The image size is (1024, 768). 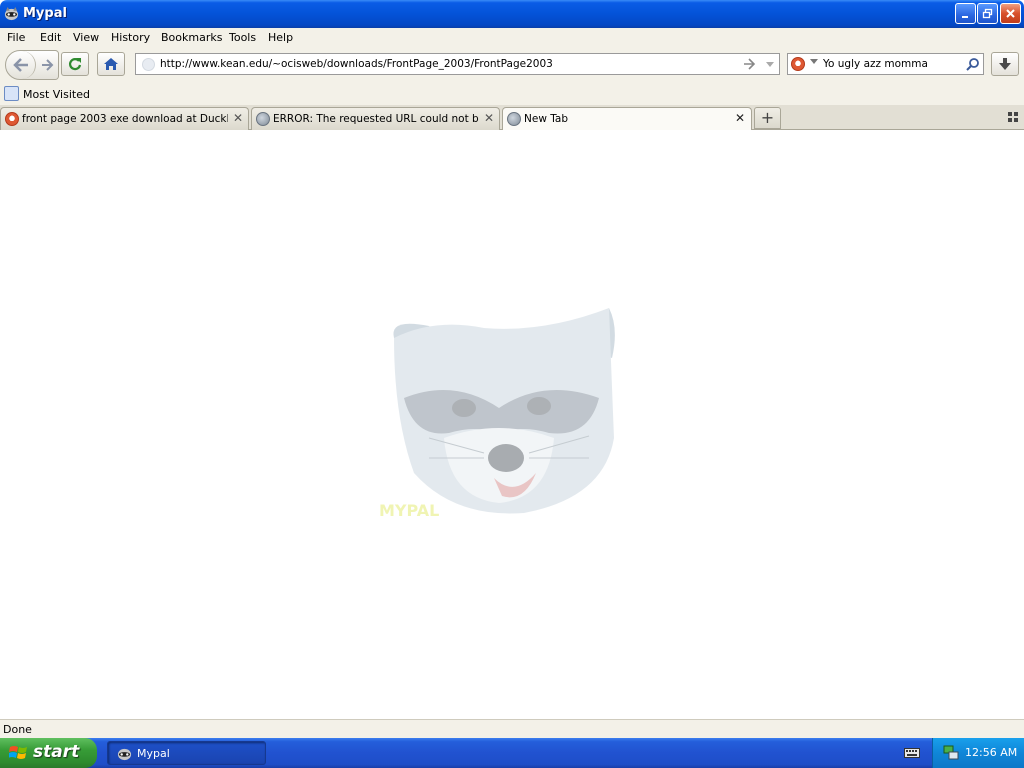 What do you see at coordinates (965, 17) in the screenshot?
I see `minimize-icon` at bounding box center [965, 17].